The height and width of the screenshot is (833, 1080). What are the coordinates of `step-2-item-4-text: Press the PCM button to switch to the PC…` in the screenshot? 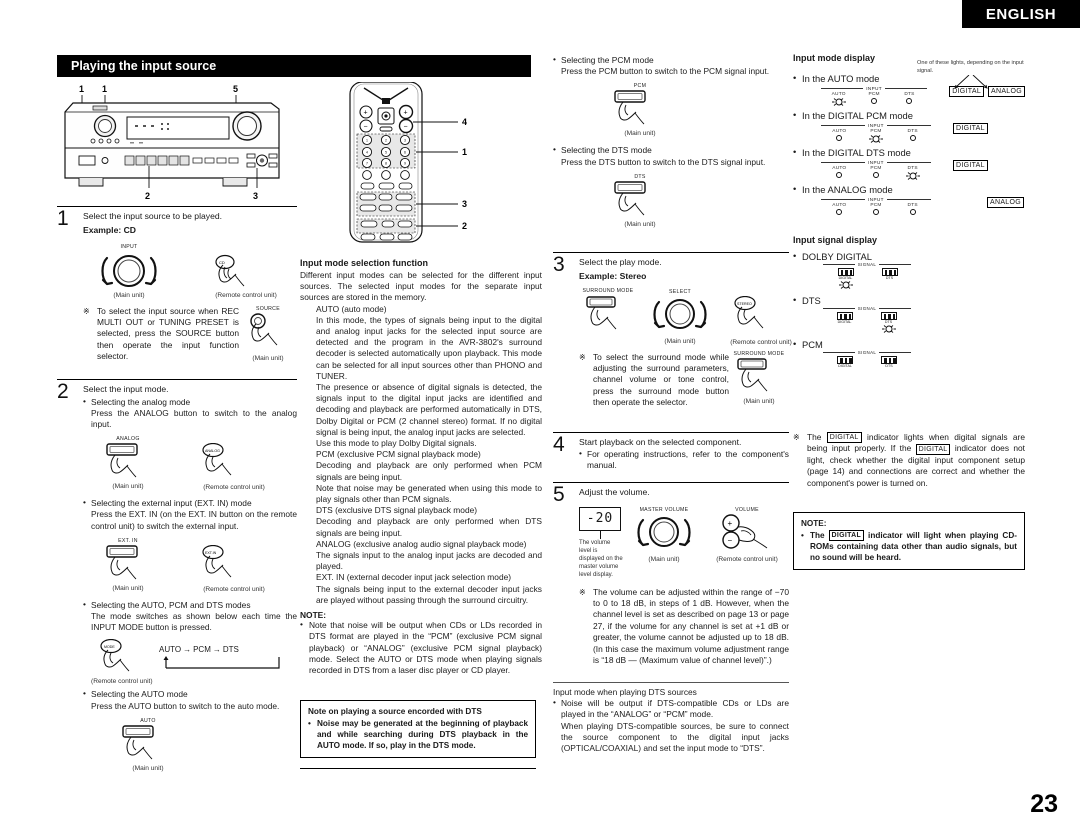 It's located at (665, 71).